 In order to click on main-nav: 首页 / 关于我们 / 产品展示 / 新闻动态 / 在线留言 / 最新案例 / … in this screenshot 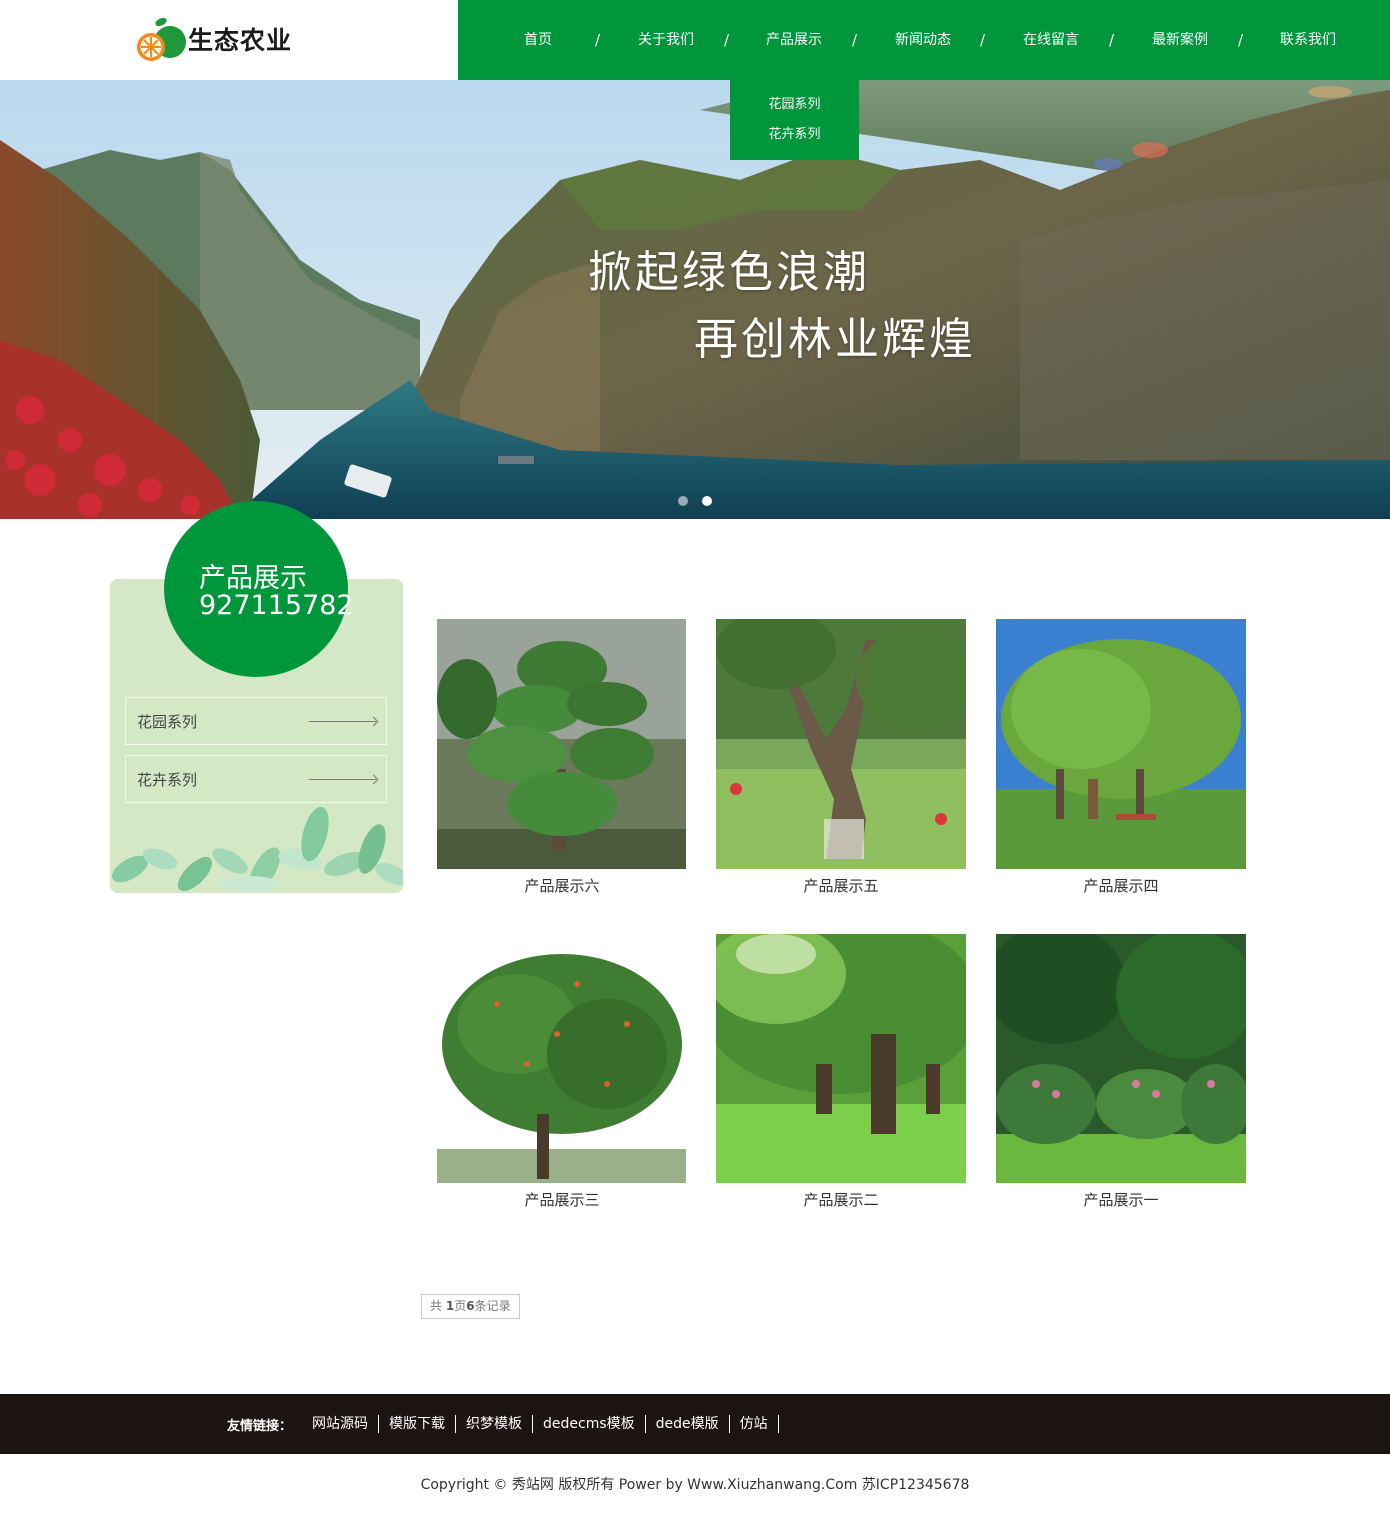, I will do `click(924, 40)`.